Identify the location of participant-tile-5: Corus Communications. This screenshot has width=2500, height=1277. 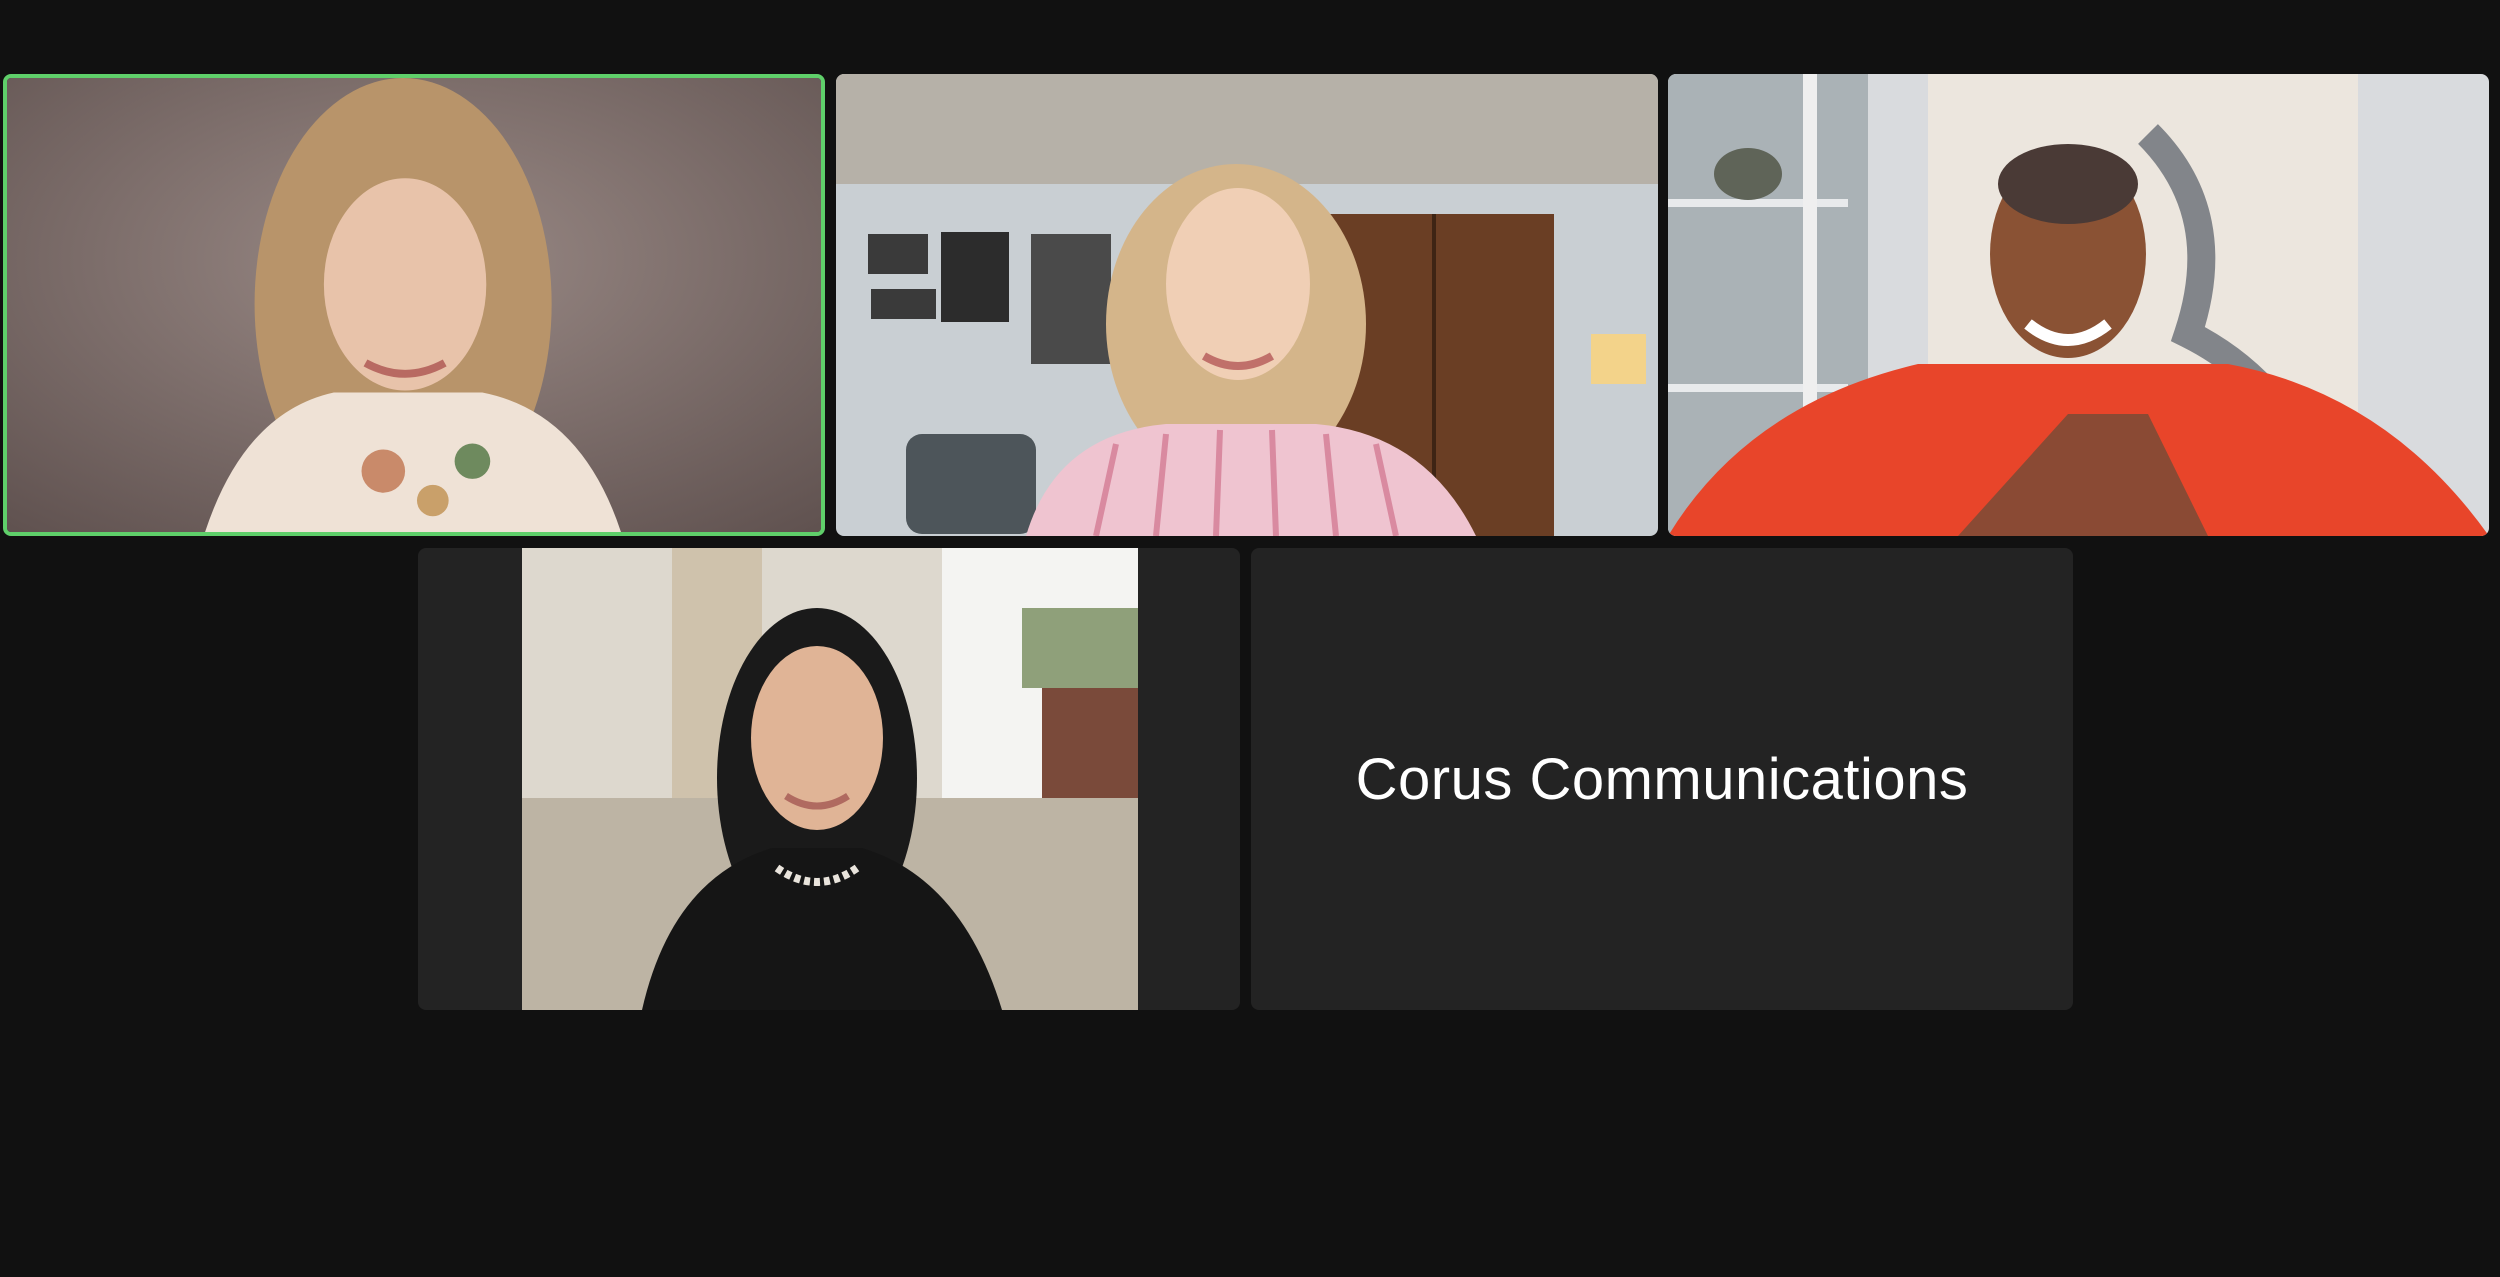
(1662, 779).